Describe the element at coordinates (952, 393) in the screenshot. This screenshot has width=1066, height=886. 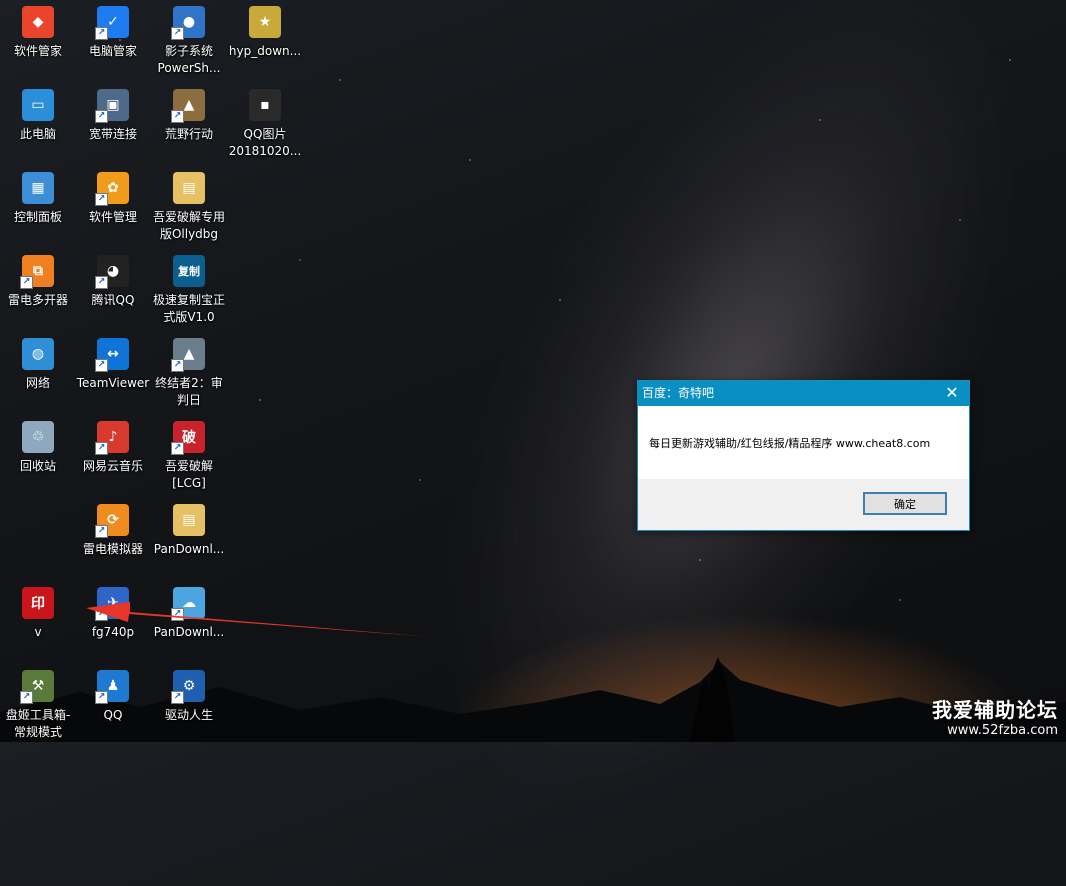
I see `close-icon: ✕` at that location.